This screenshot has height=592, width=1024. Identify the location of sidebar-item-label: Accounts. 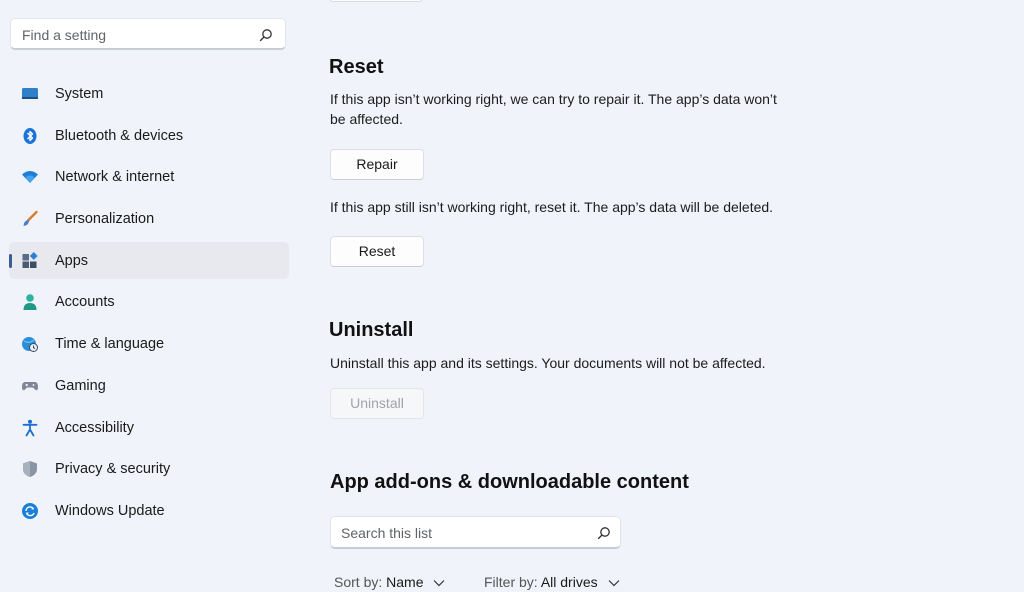
(85, 302).